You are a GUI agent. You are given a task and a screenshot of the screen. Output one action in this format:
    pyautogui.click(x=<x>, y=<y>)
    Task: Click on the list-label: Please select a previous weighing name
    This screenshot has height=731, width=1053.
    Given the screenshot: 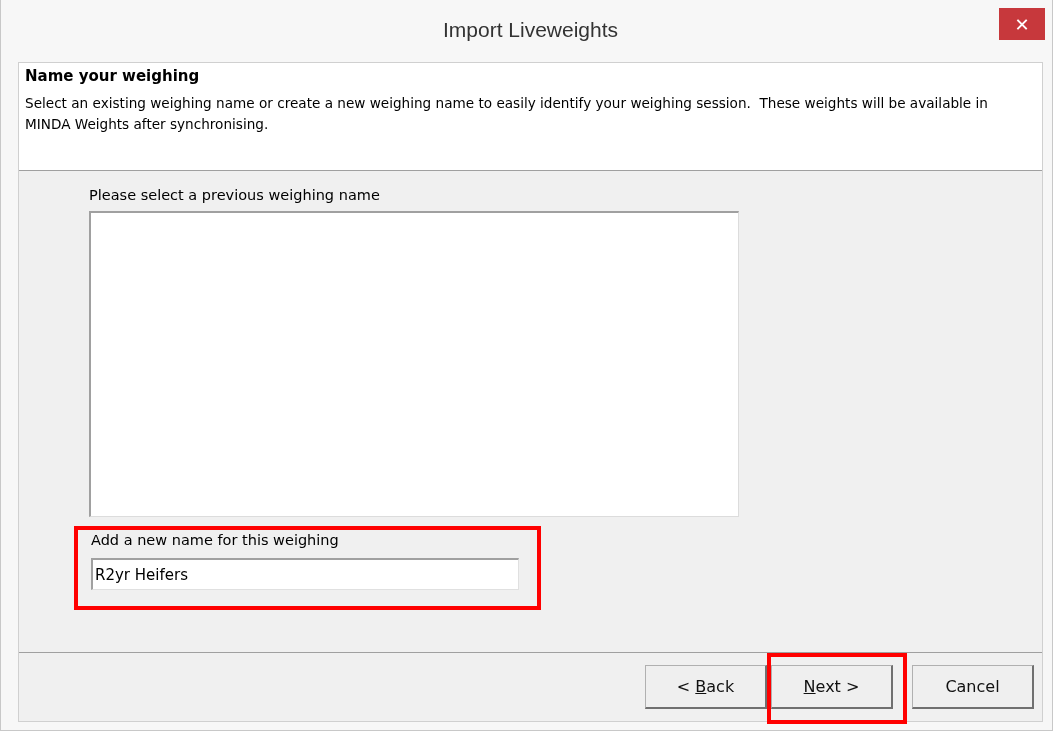 What is the action you would take?
    pyautogui.click(x=235, y=195)
    